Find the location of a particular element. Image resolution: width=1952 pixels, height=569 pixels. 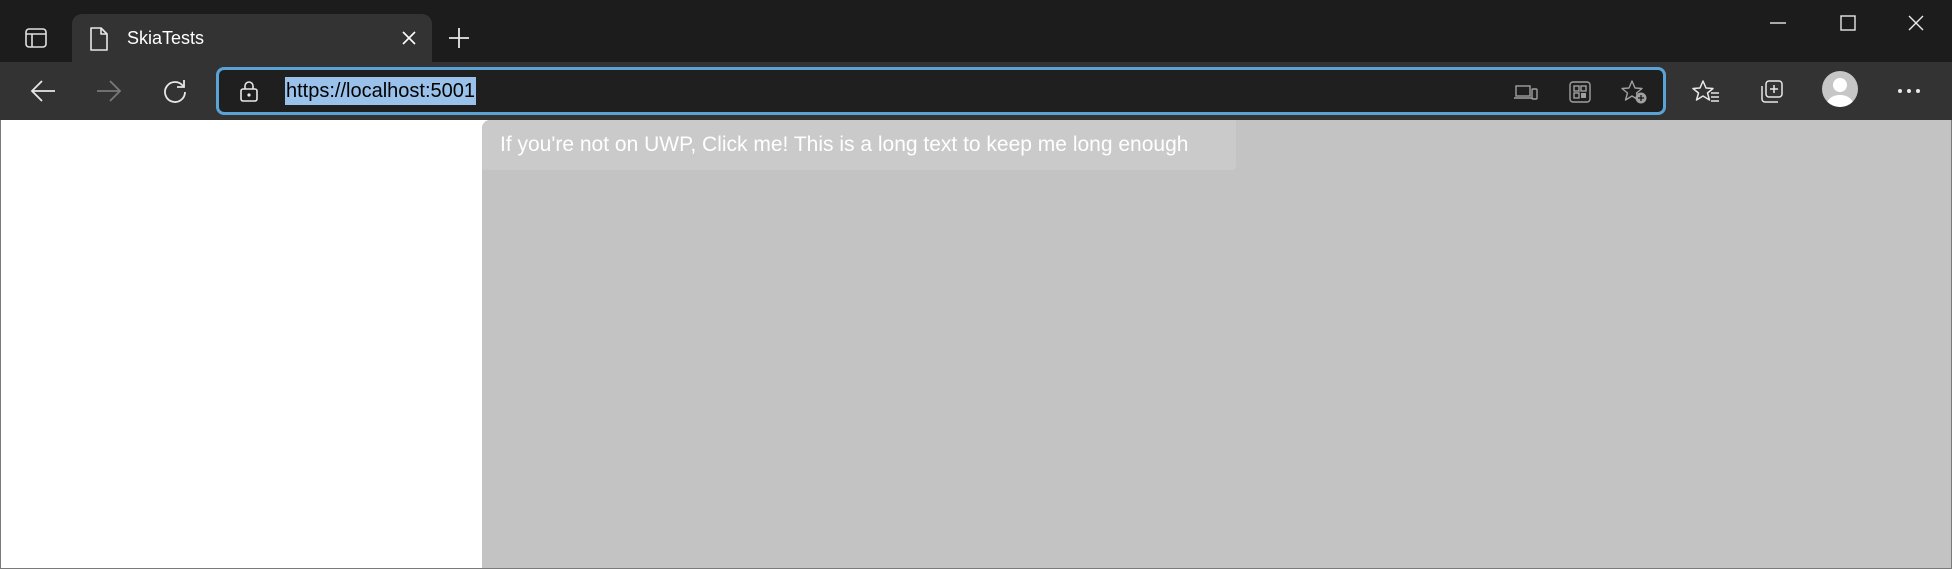

address-bar: https://localhost:5001 is located at coordinates (941, 91).